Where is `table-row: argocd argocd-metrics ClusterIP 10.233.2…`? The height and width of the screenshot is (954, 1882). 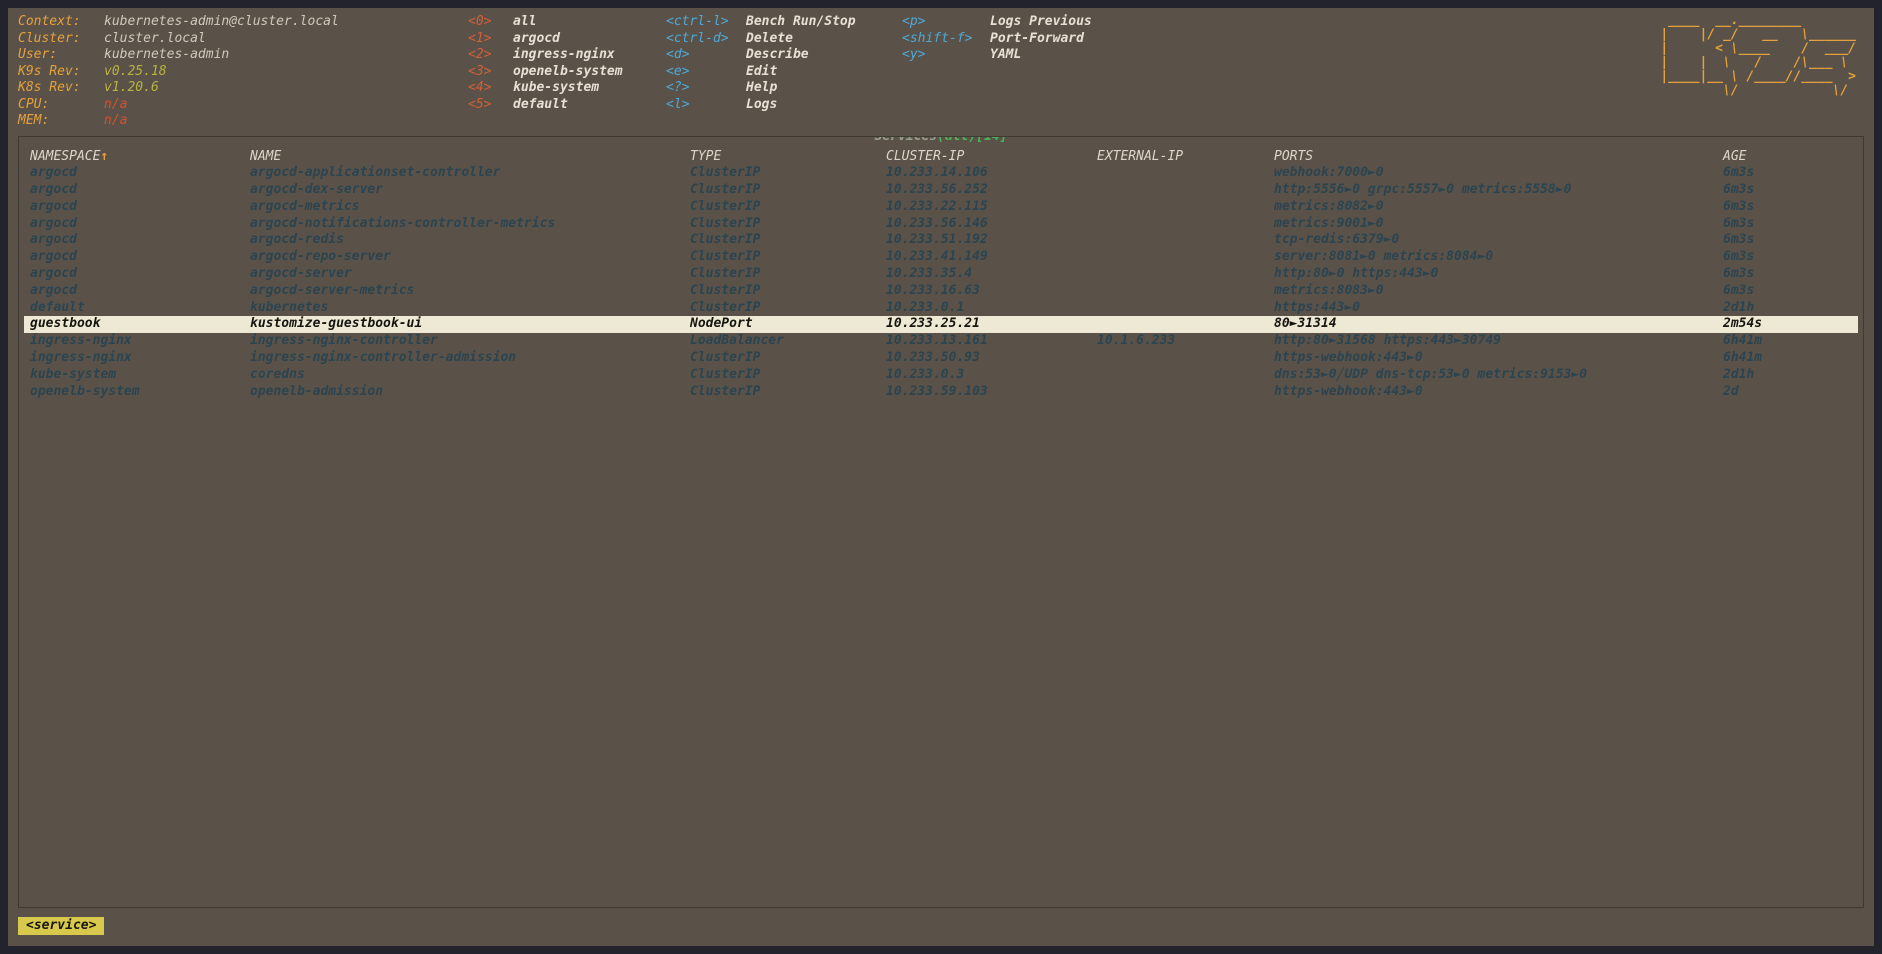 table-row: argocd argocd-metrics ClusterIP 10.233.2… is located at coordinates (941, 207).